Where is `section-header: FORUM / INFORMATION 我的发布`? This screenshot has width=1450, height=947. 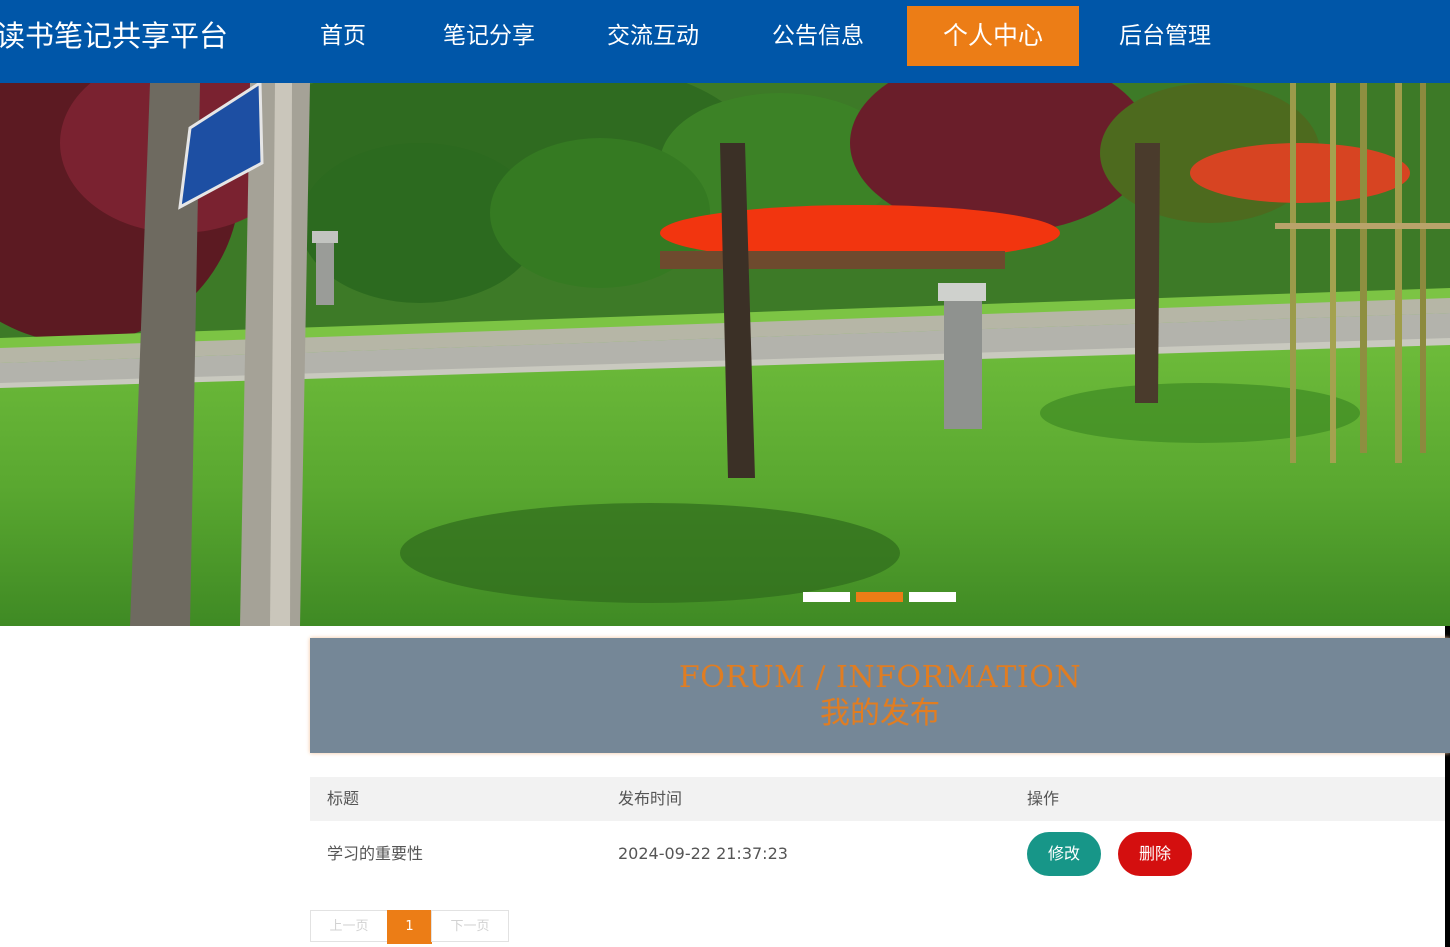
section-header: FORUM / INFORMATION 我的发布 is located at coordinates (880, 695).